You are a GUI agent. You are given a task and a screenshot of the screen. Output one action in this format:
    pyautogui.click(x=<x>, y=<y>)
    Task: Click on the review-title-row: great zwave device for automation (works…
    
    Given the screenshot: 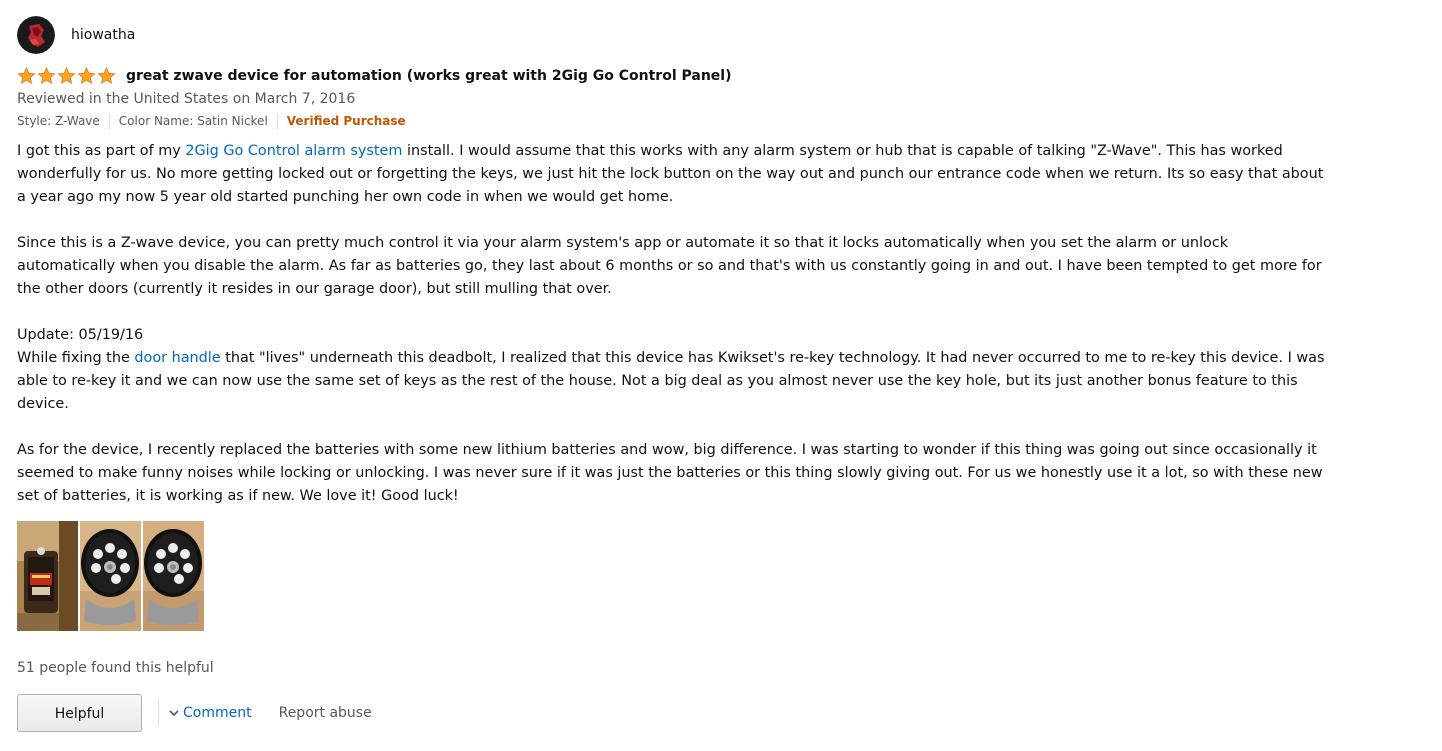 What is the action you would take?
    pyautogui.click(x=672, y=76)
    